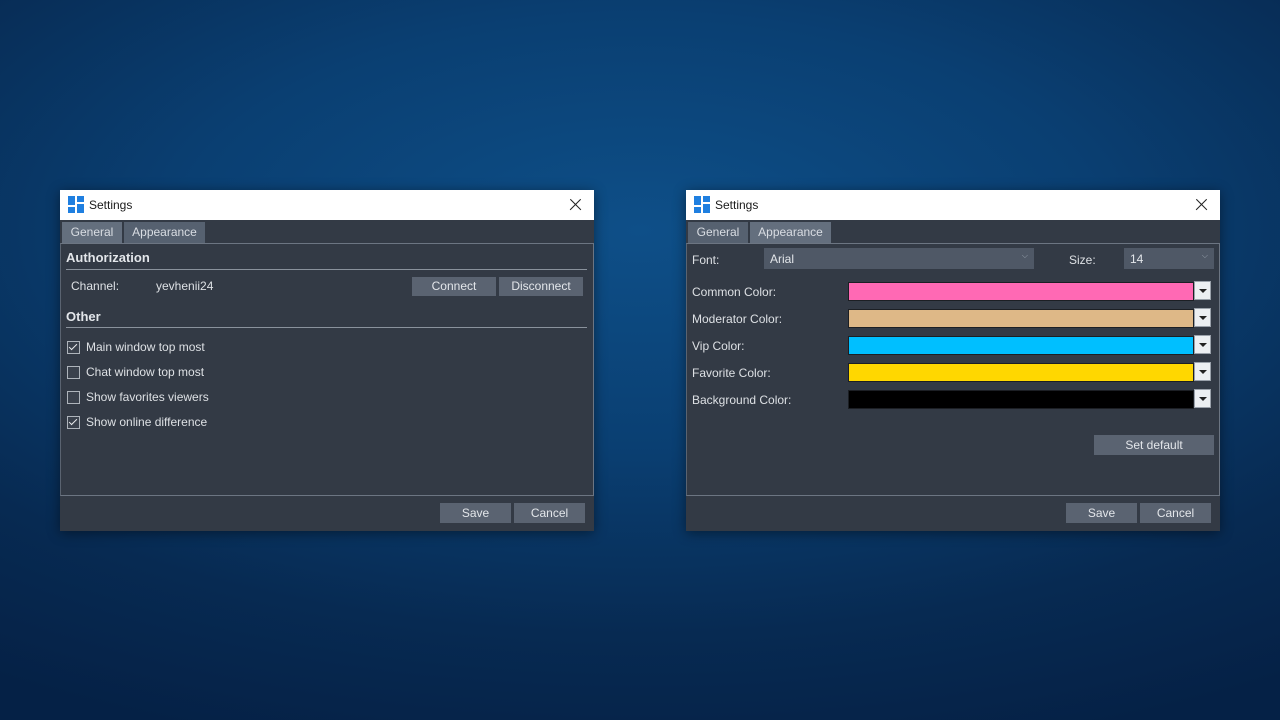 The height and width of the screenshot is (720, 1280). I want to click on common-color-label: Common Color:, so click(734, 292).